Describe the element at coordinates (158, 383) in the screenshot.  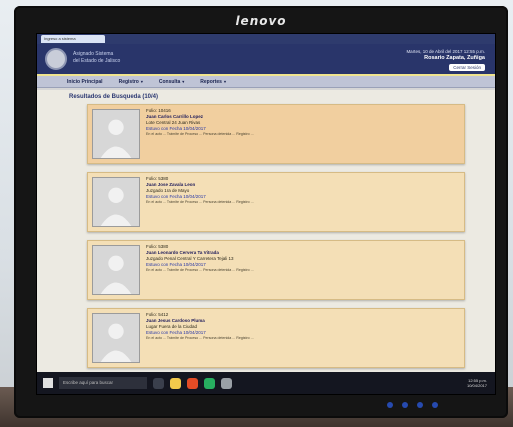
I see `task-view-icon` at that location.